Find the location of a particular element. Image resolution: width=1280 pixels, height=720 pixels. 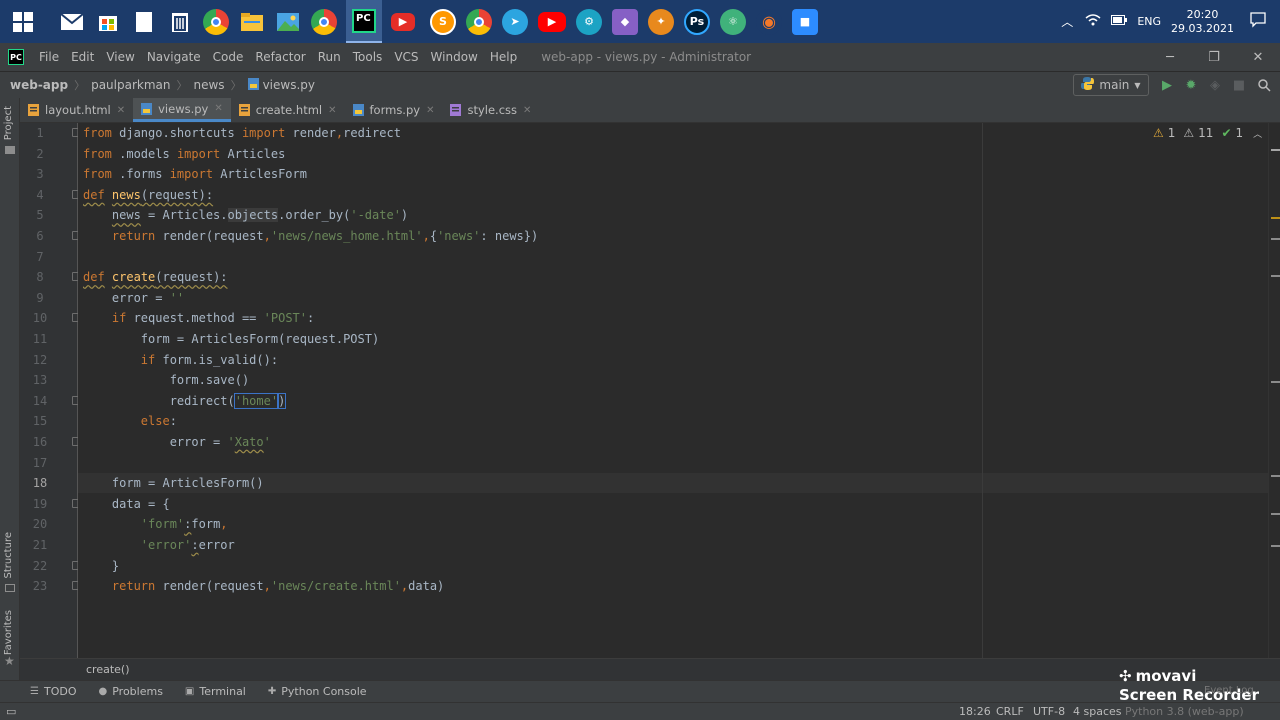

reader-icon: ✦ is located at coordinates (661, 21).